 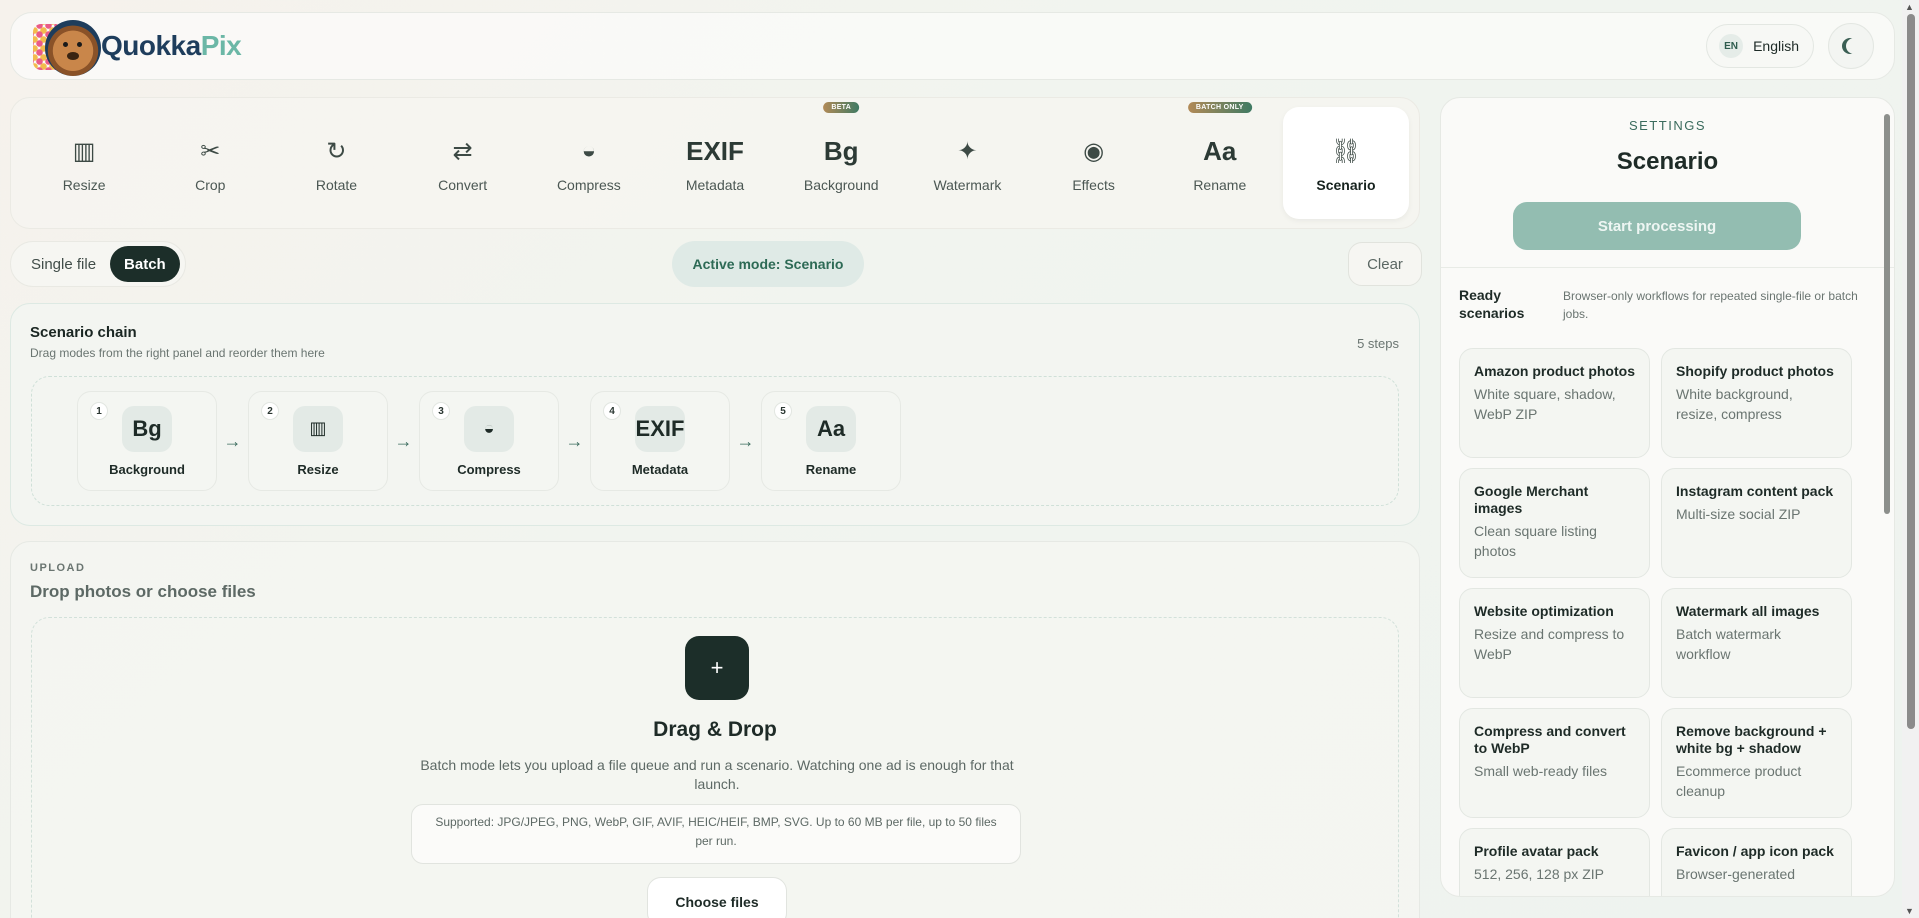 I want to click on tab-watermark: ✦ Watermark, so click(x=967, y=163).